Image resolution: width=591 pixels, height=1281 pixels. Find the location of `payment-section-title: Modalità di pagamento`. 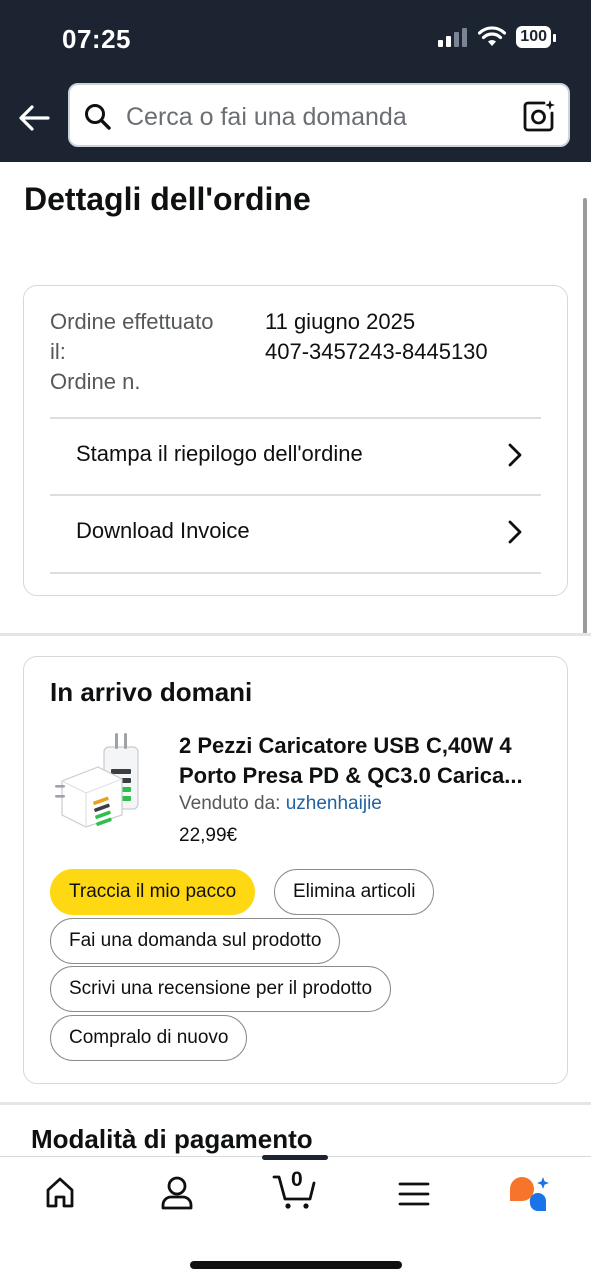

payment-section-title: Modalità di pagamento is located at coordinates (172, 1139).